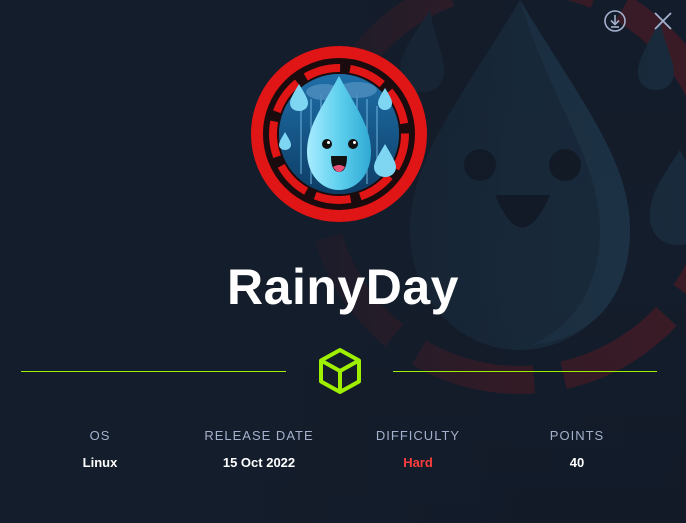 The image size is (686, 523). I want to click on top-actions, so click(639, 21).